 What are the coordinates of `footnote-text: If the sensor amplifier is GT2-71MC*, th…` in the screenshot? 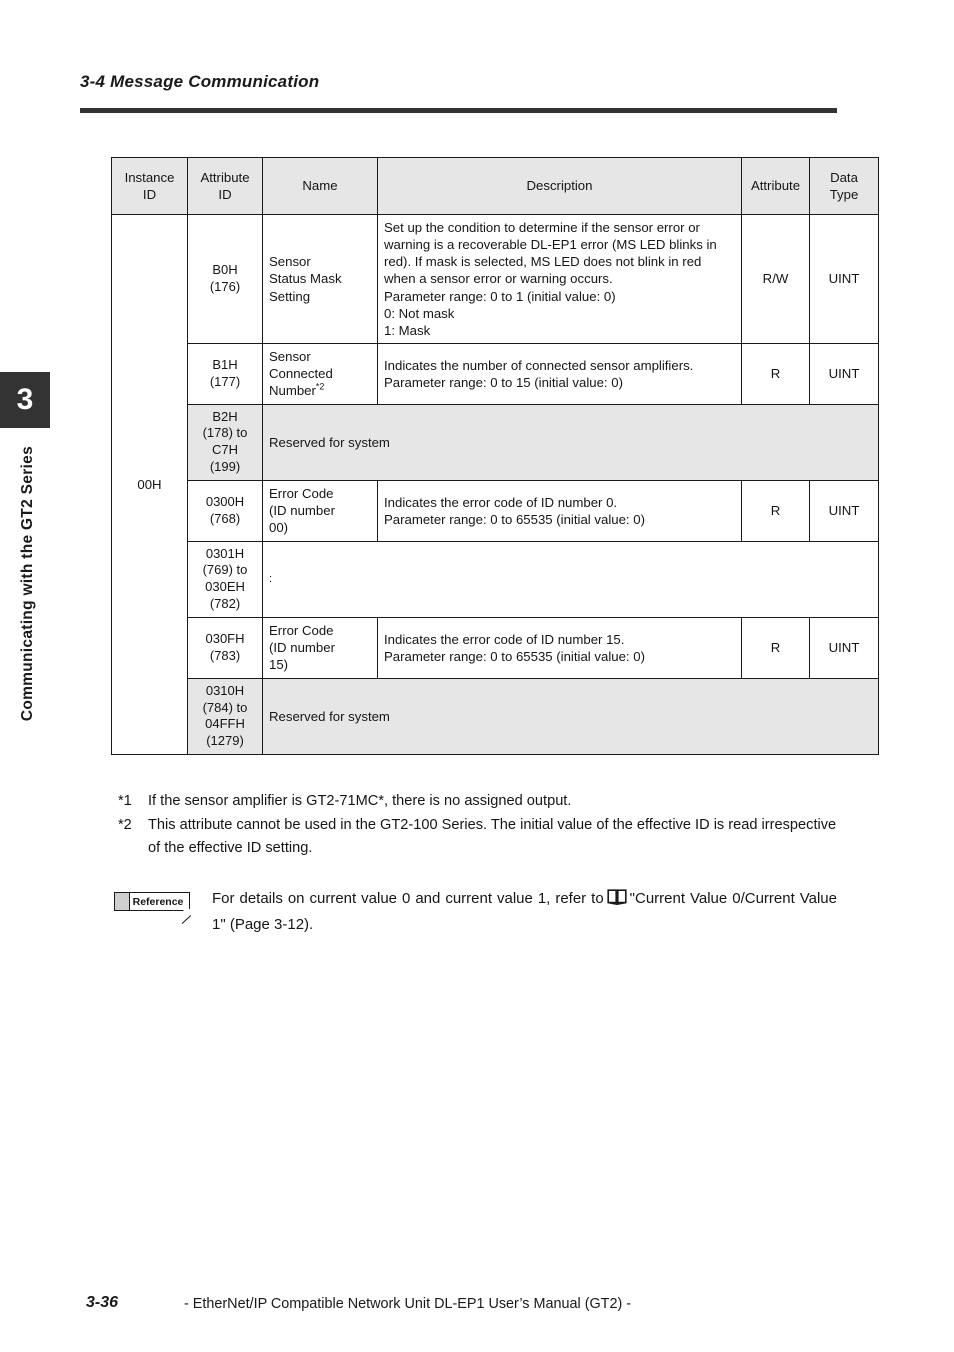 It's located at (360, 801).